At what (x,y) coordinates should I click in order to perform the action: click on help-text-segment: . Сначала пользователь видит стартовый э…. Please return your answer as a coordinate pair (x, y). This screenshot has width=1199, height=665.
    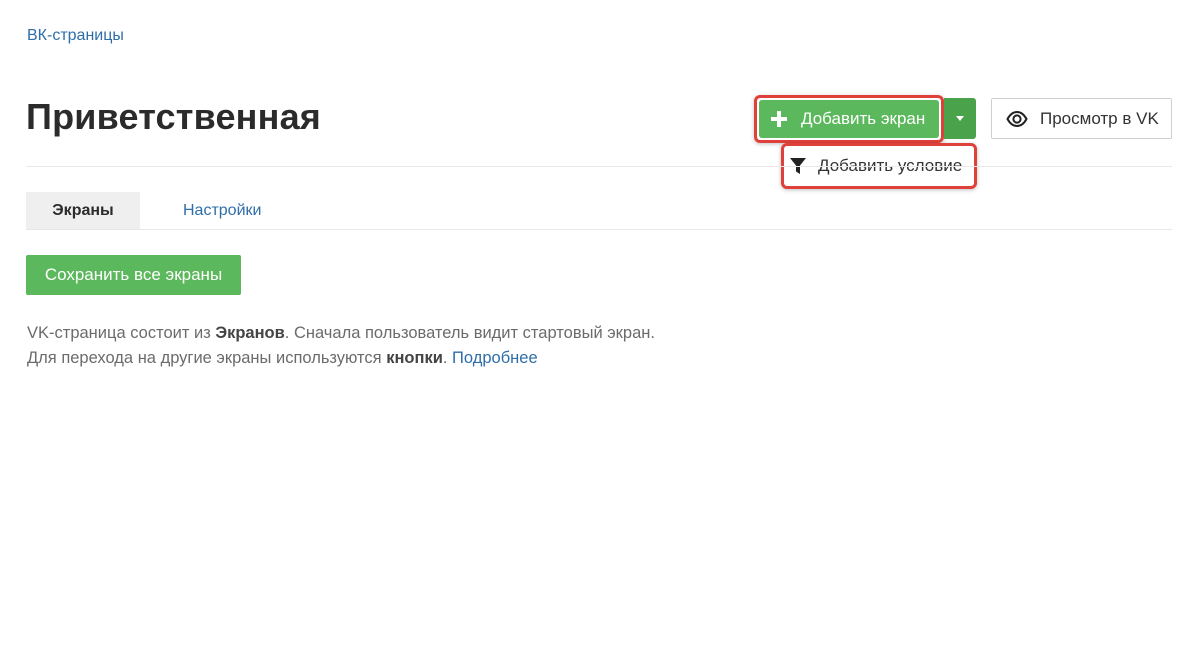
    Looking at the image, I should click on (469, 333).